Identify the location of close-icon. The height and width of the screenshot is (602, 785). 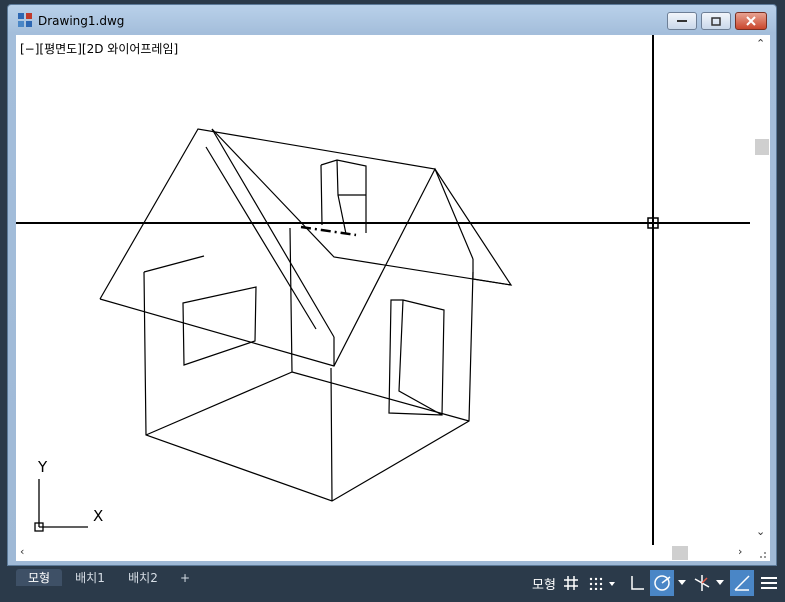
(751, 21).